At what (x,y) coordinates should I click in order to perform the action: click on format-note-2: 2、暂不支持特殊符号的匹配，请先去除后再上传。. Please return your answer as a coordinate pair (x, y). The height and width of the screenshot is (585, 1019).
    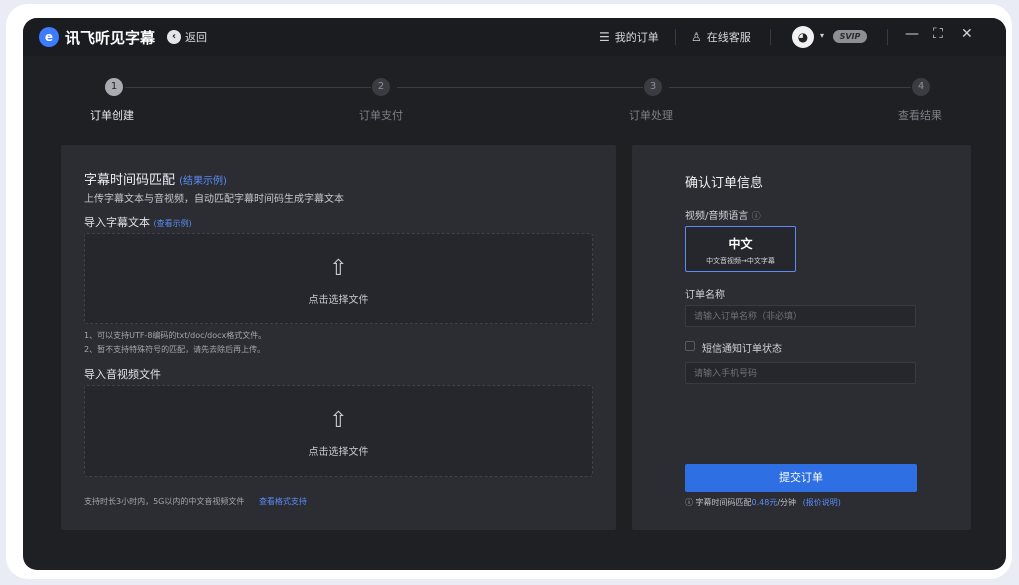
    Looking at the image, I should click on (175, 349).